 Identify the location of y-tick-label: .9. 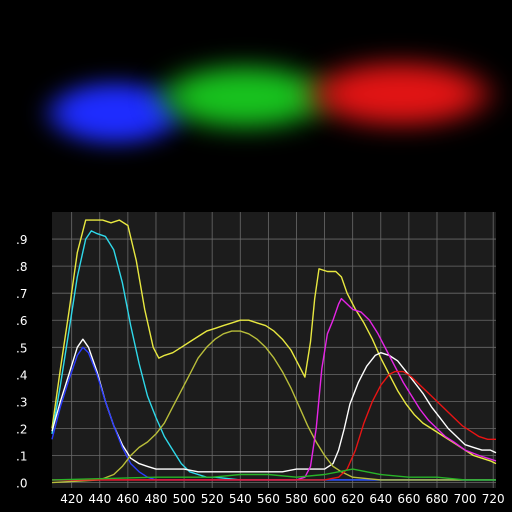
(21, 240).